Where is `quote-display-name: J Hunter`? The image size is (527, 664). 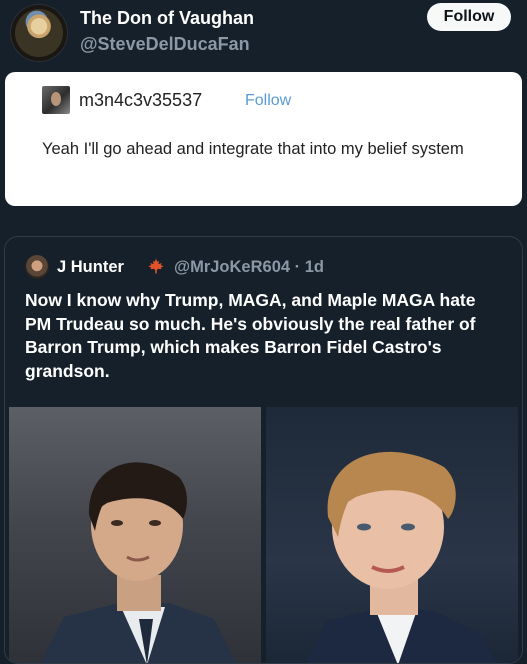 quote-display-name: J Hunter is located at coordinates (90, 267).